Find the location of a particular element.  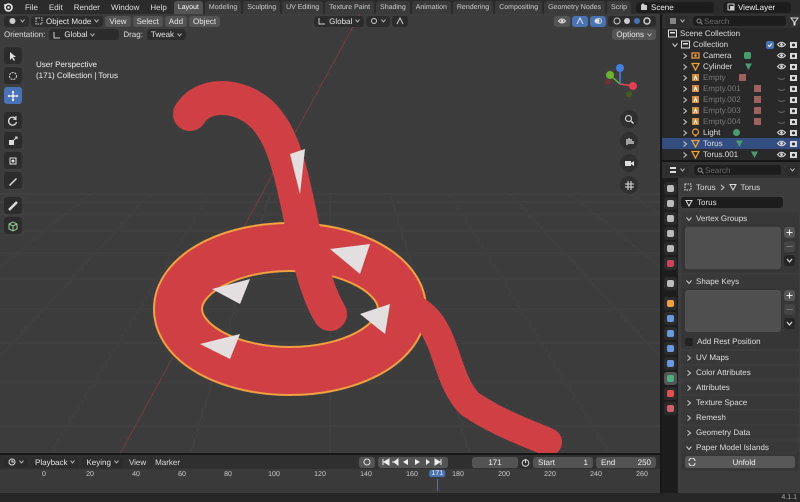

end-value: 250 is located at coordinates (644, 462).